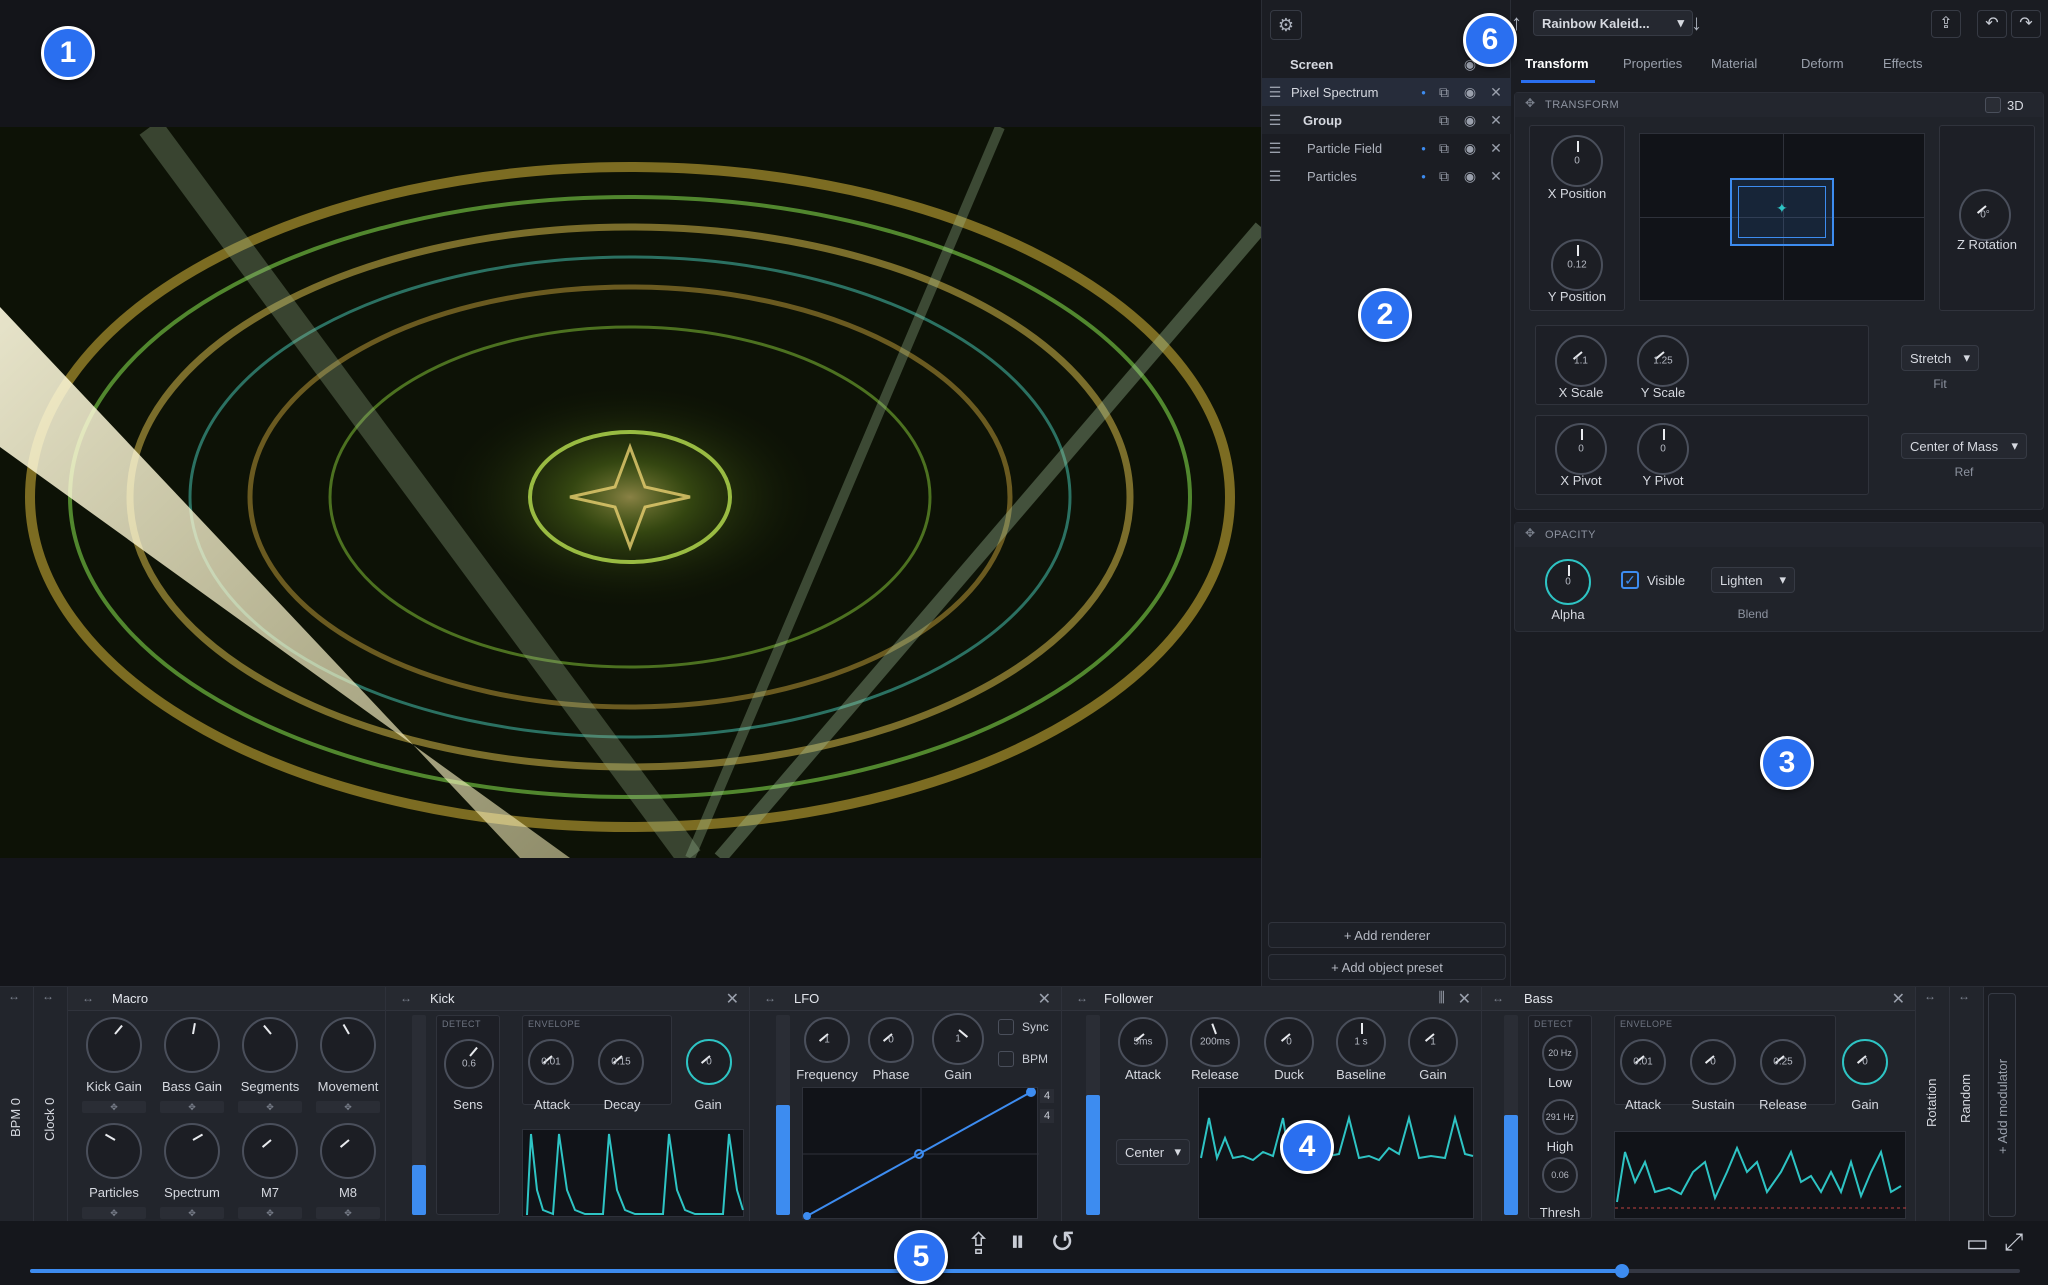 The image size is (2048, 1285). Describe the element at coordinates (1630, 580) in the screenshot. I see `visible-checkbox: ✓` at that location.